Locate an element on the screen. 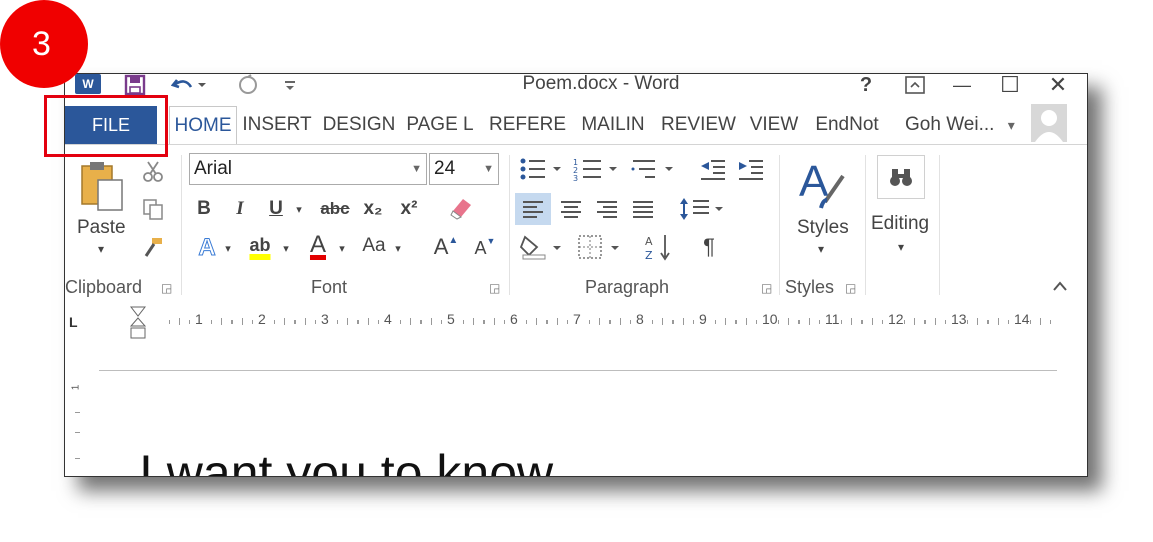 The image size is (1153, 542). change-case-button: Aa is located at coordinates (374, 246).